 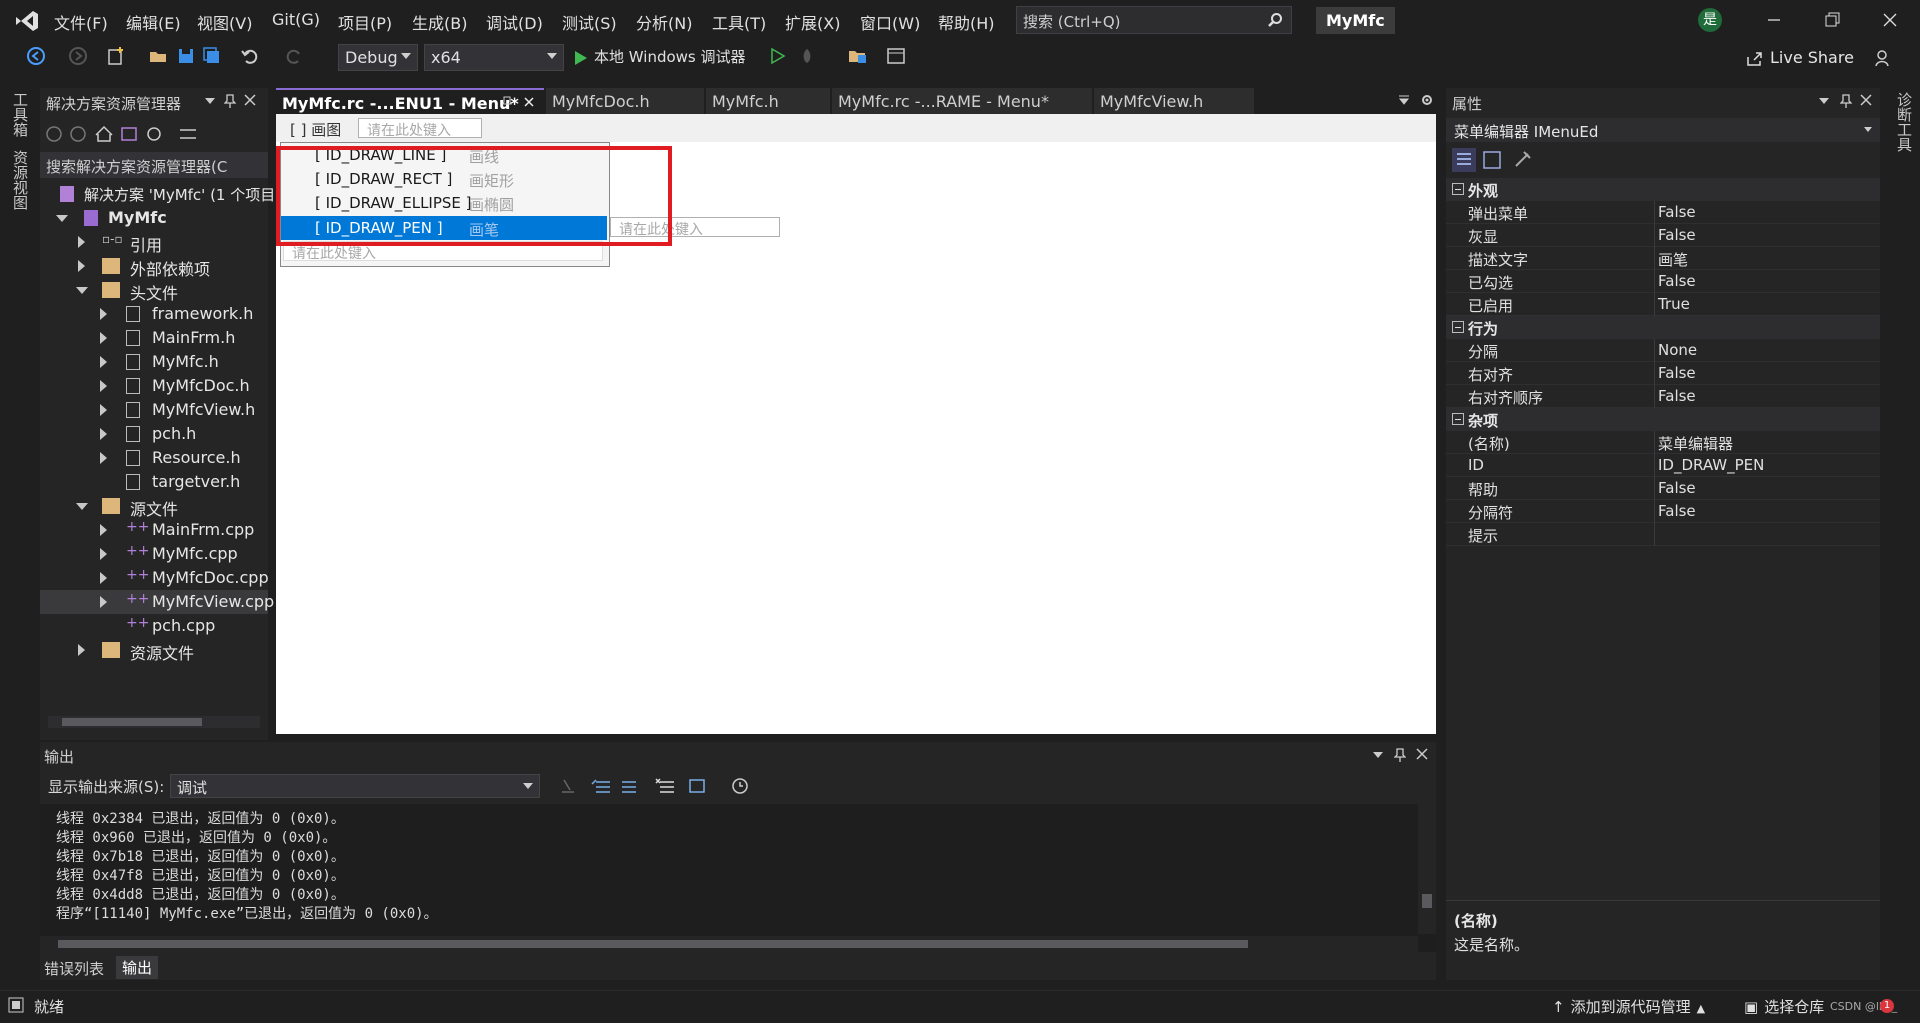 What do you see at coordinates (1174, 101) in the screenshot?
I see `tab-mymfcview-h: MyMfcView.h` at bounding box center [1174, 101].